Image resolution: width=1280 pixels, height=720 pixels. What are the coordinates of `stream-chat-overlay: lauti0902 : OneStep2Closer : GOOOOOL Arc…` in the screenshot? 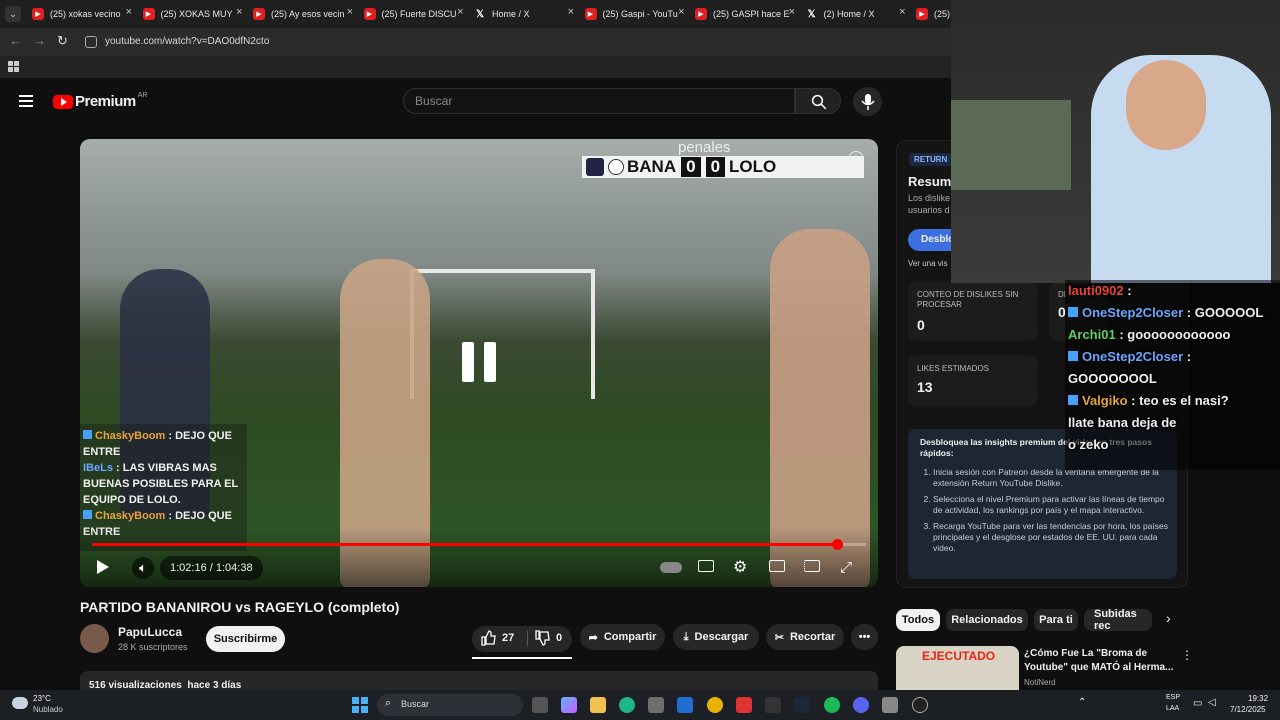 It's located at (1172, 375).